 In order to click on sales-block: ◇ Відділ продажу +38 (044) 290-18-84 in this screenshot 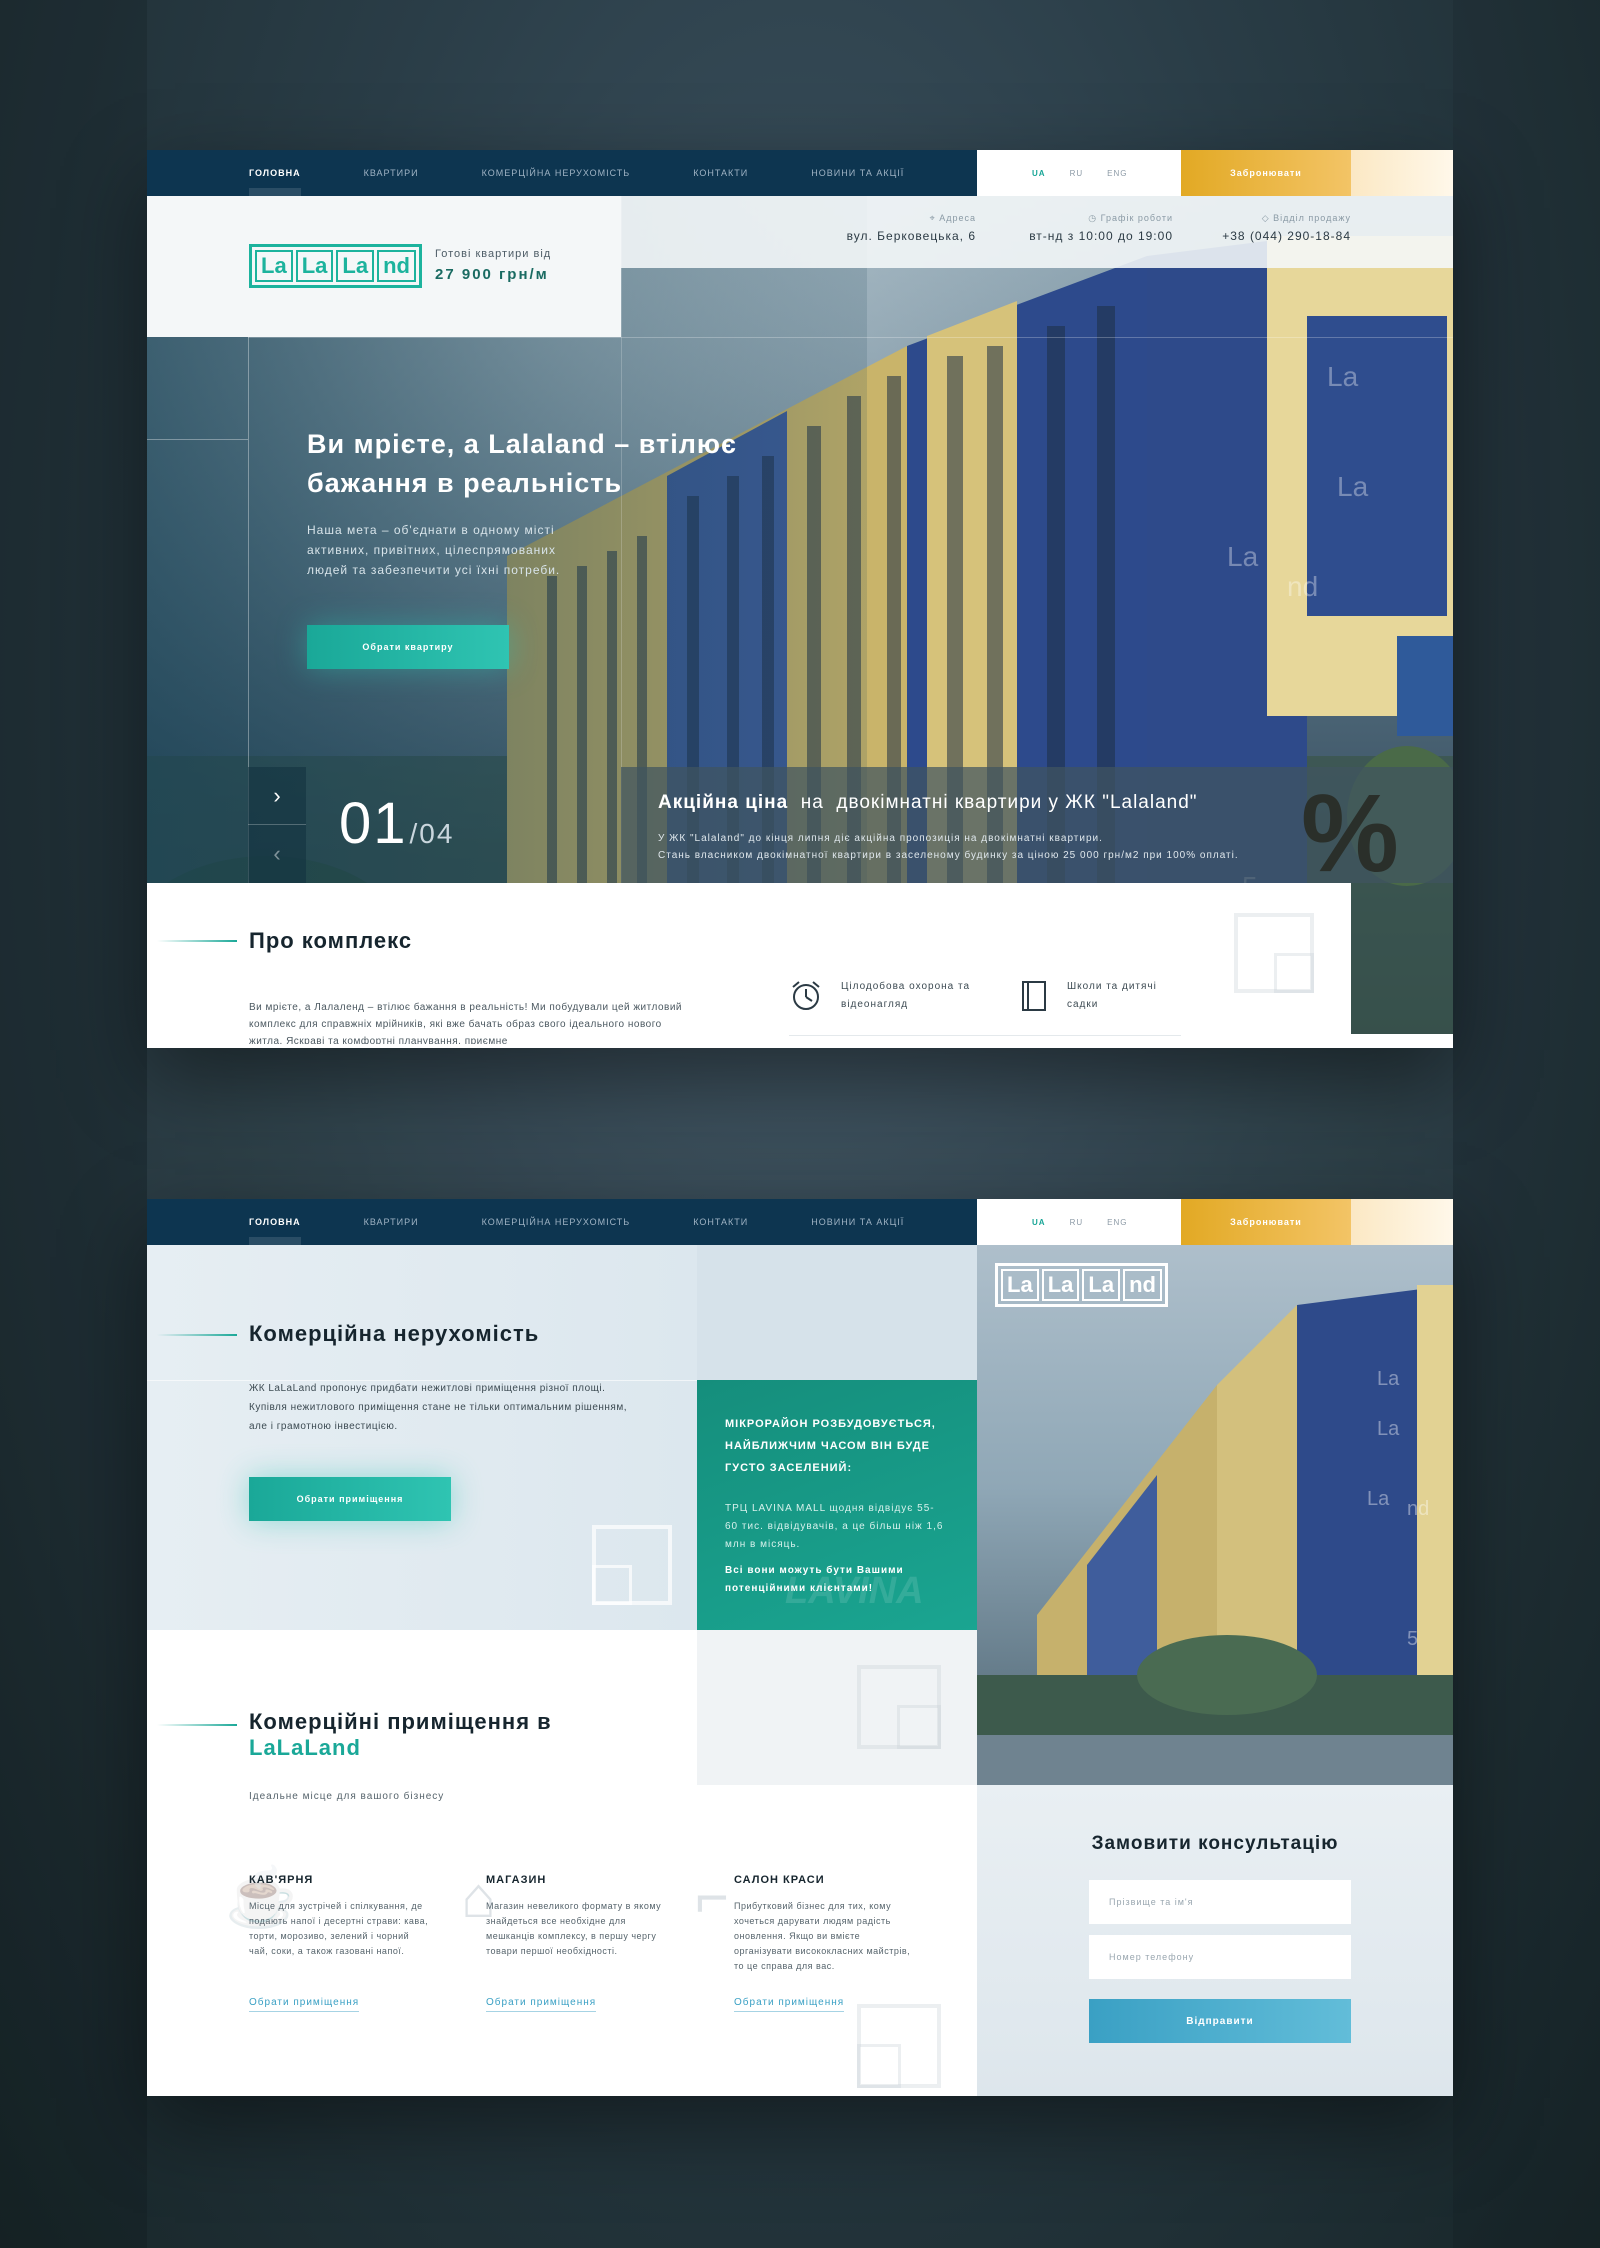, I will do `click(1251, 228)`.